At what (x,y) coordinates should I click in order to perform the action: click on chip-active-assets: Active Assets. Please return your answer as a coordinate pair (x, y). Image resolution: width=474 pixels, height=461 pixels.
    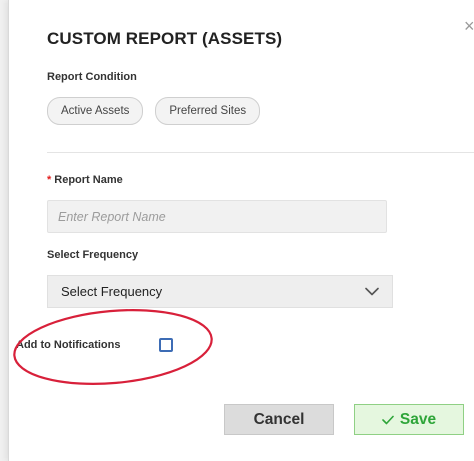
    Looking at the image, I should click on (95, 111).